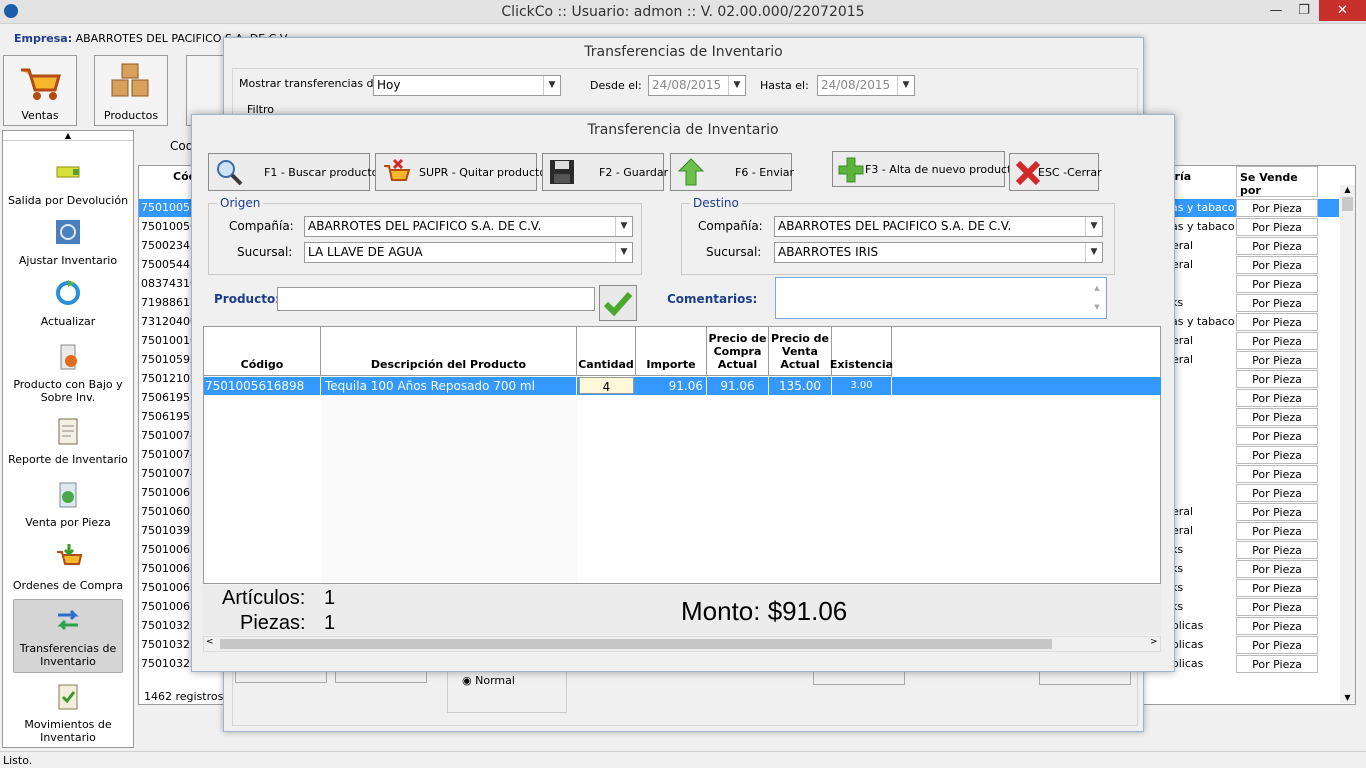 The image size is (1366, 768). I want to click on bg-row-category: cas y tabaco, so click(1200, 321).